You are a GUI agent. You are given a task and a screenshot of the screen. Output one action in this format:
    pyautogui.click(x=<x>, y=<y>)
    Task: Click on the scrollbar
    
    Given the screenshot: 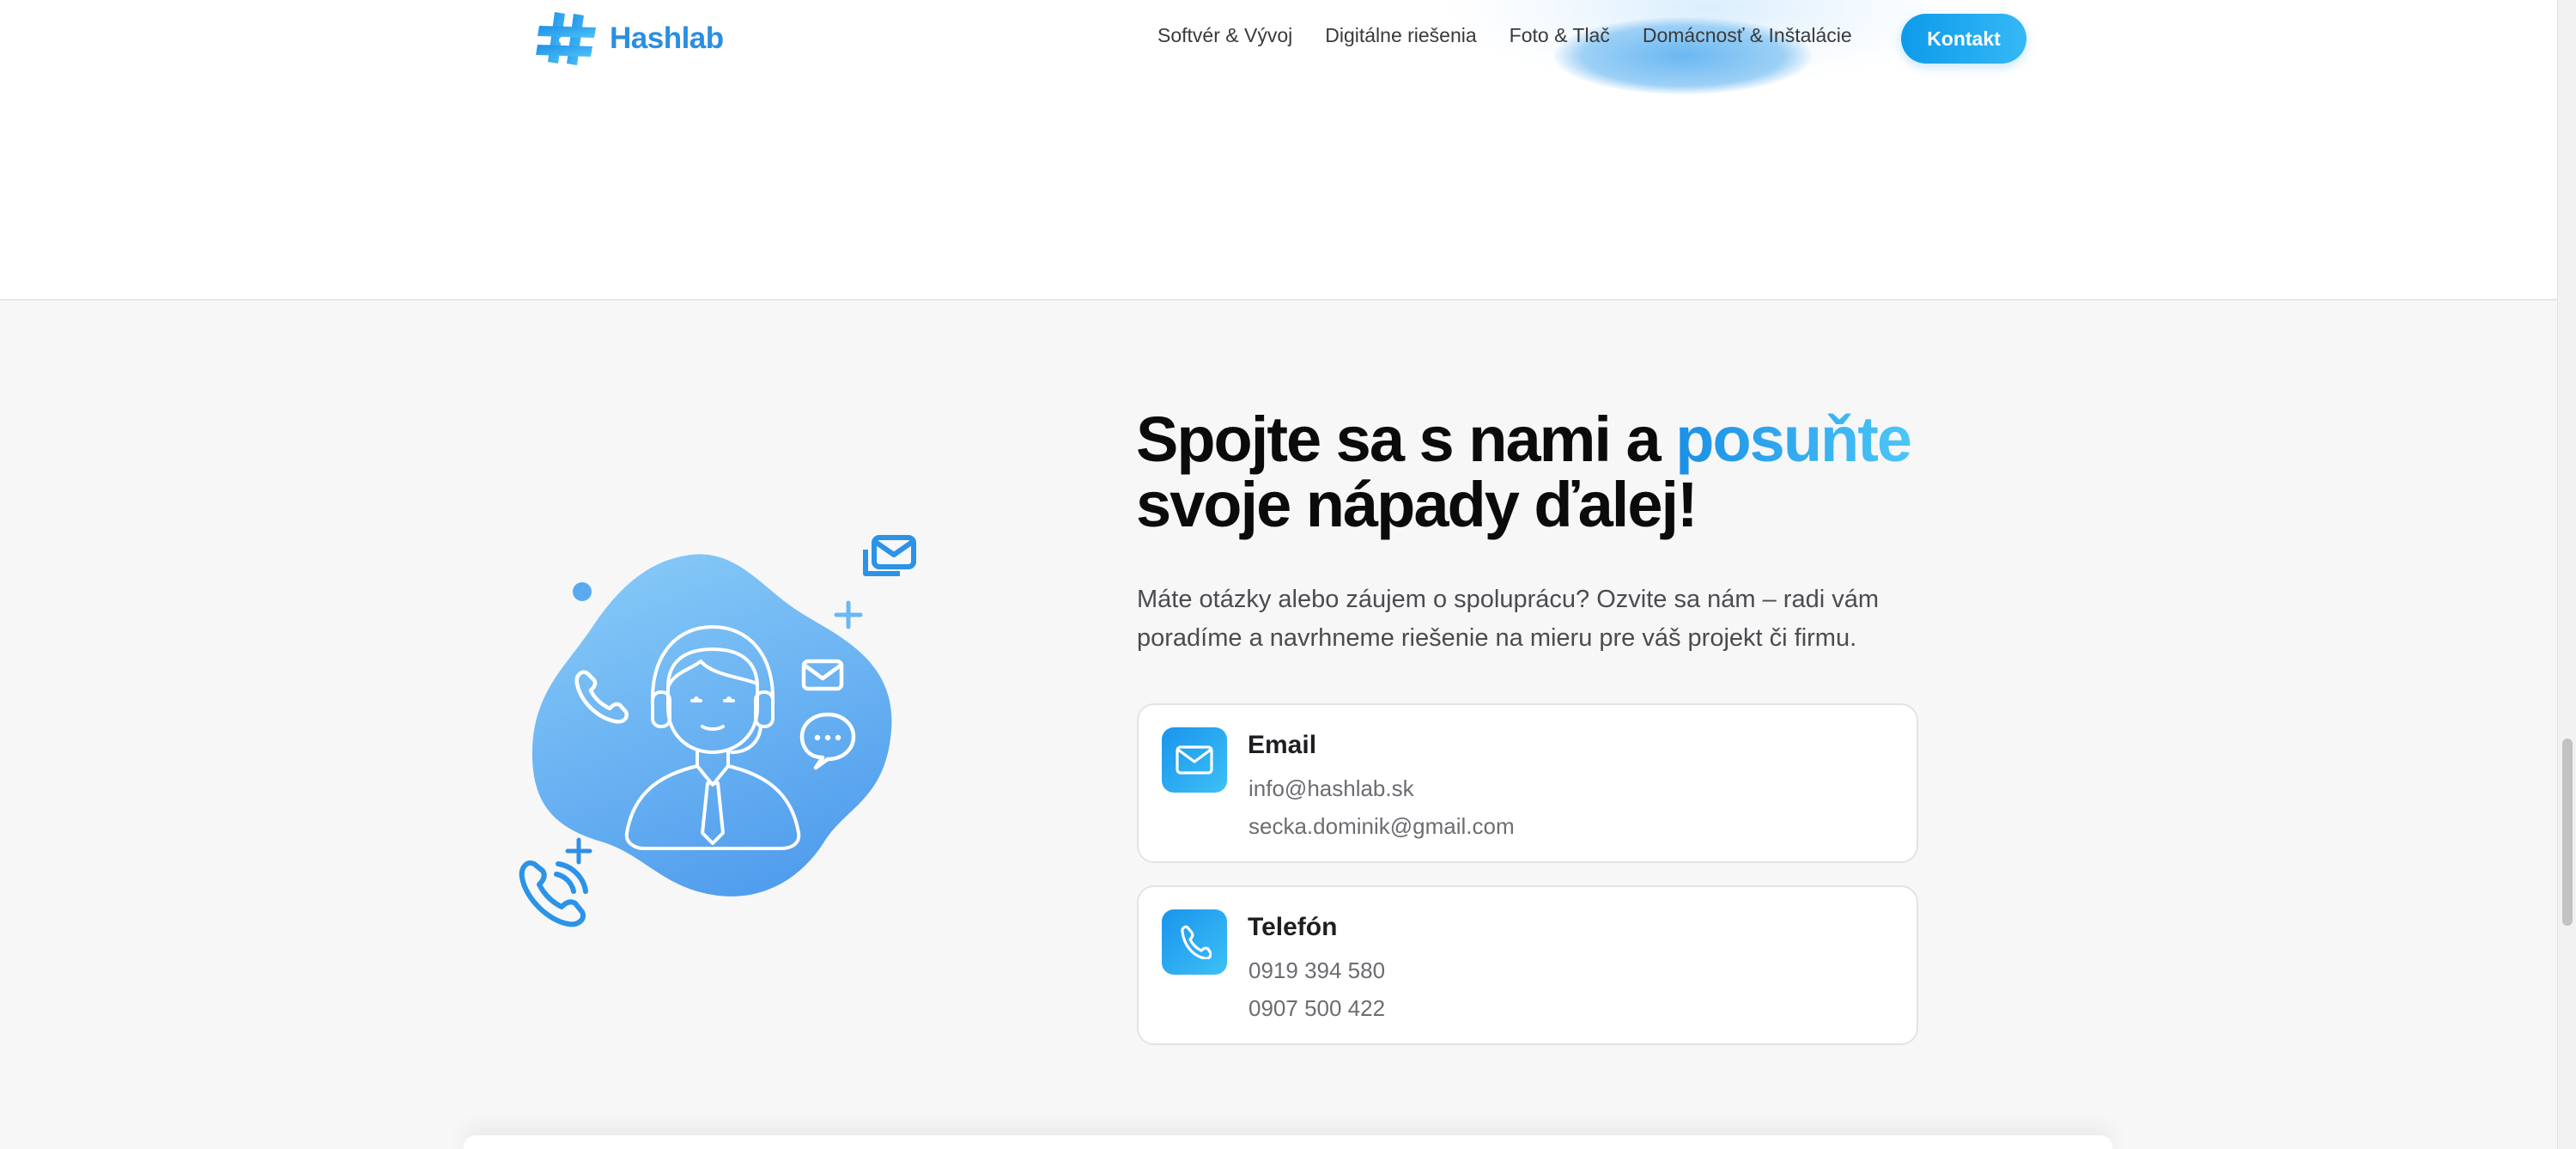 What is the action you would take?
    pyautogui.click(x=2566, y=574)
    